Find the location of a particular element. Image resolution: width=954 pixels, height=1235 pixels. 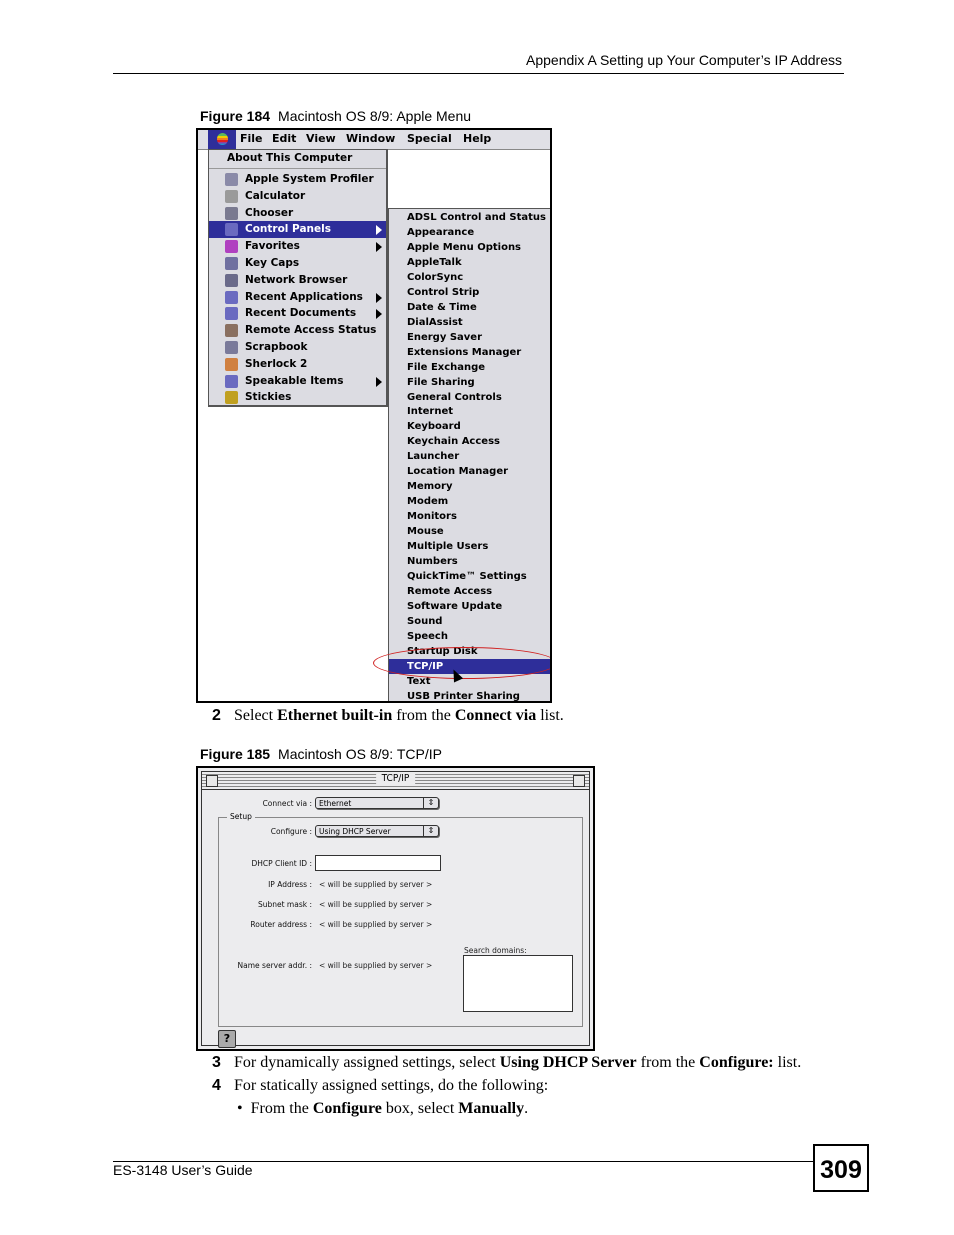

menu-edit: Edit is located at coordinates (284, 138).